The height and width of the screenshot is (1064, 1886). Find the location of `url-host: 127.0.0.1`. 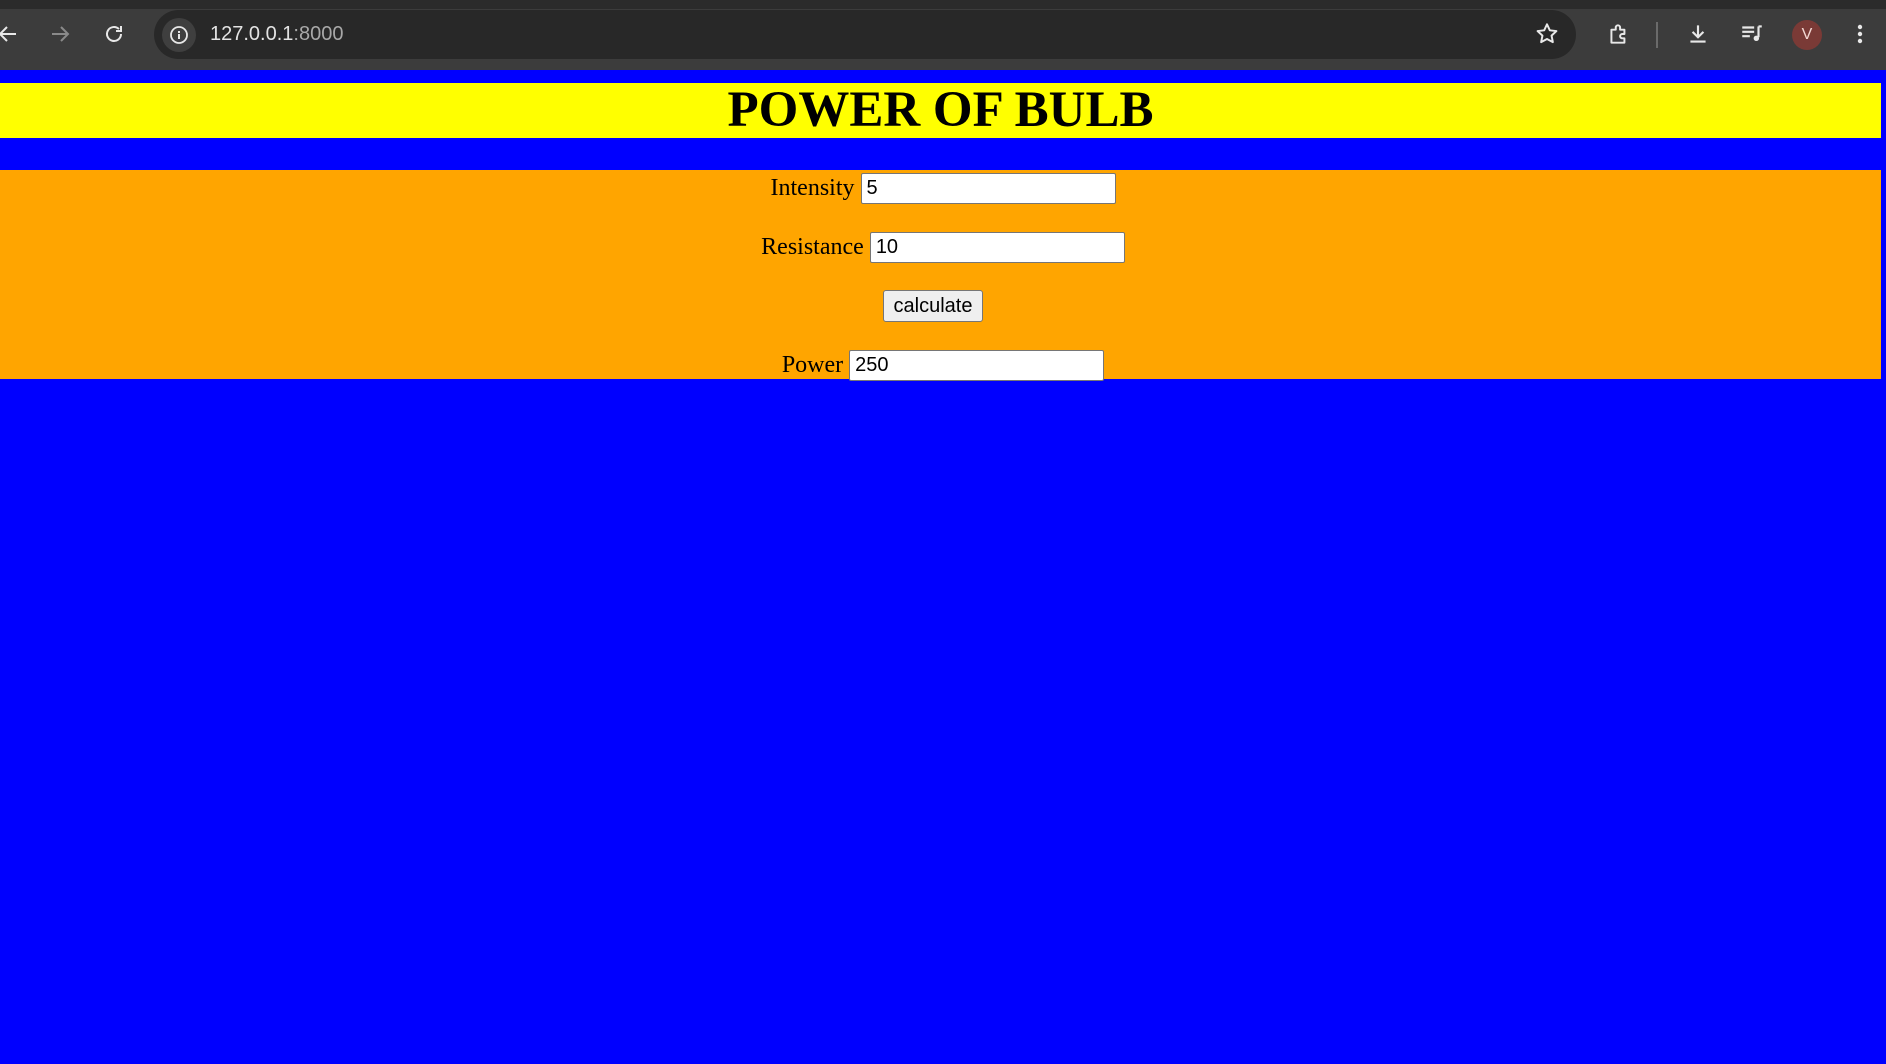

url-host: 127.0.0.1 is located at coordinates (252, 34).